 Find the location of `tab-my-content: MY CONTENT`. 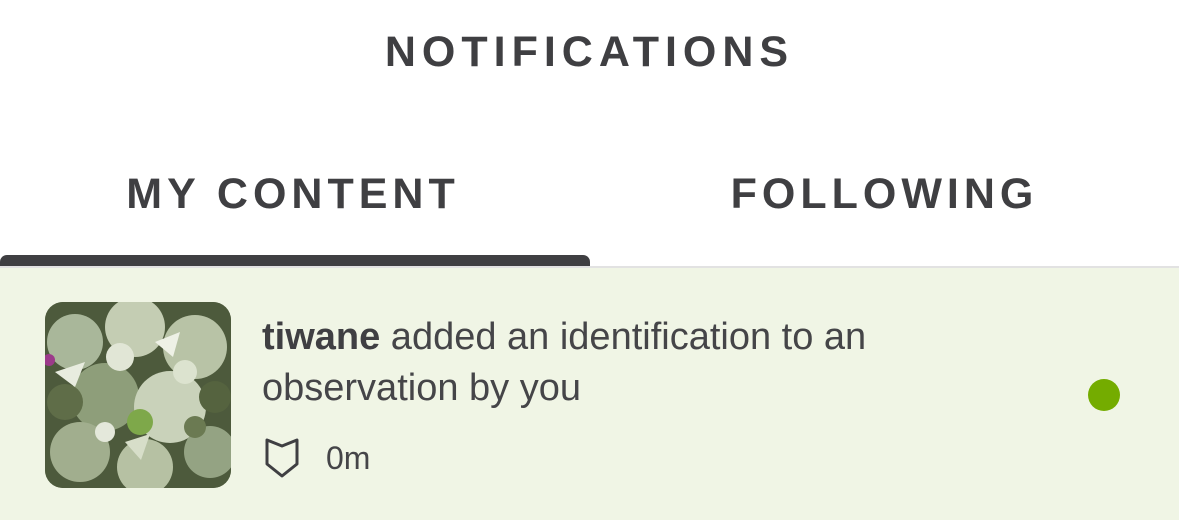

tab-my-content: MY CONTENT is located at coordinates (295, 214).